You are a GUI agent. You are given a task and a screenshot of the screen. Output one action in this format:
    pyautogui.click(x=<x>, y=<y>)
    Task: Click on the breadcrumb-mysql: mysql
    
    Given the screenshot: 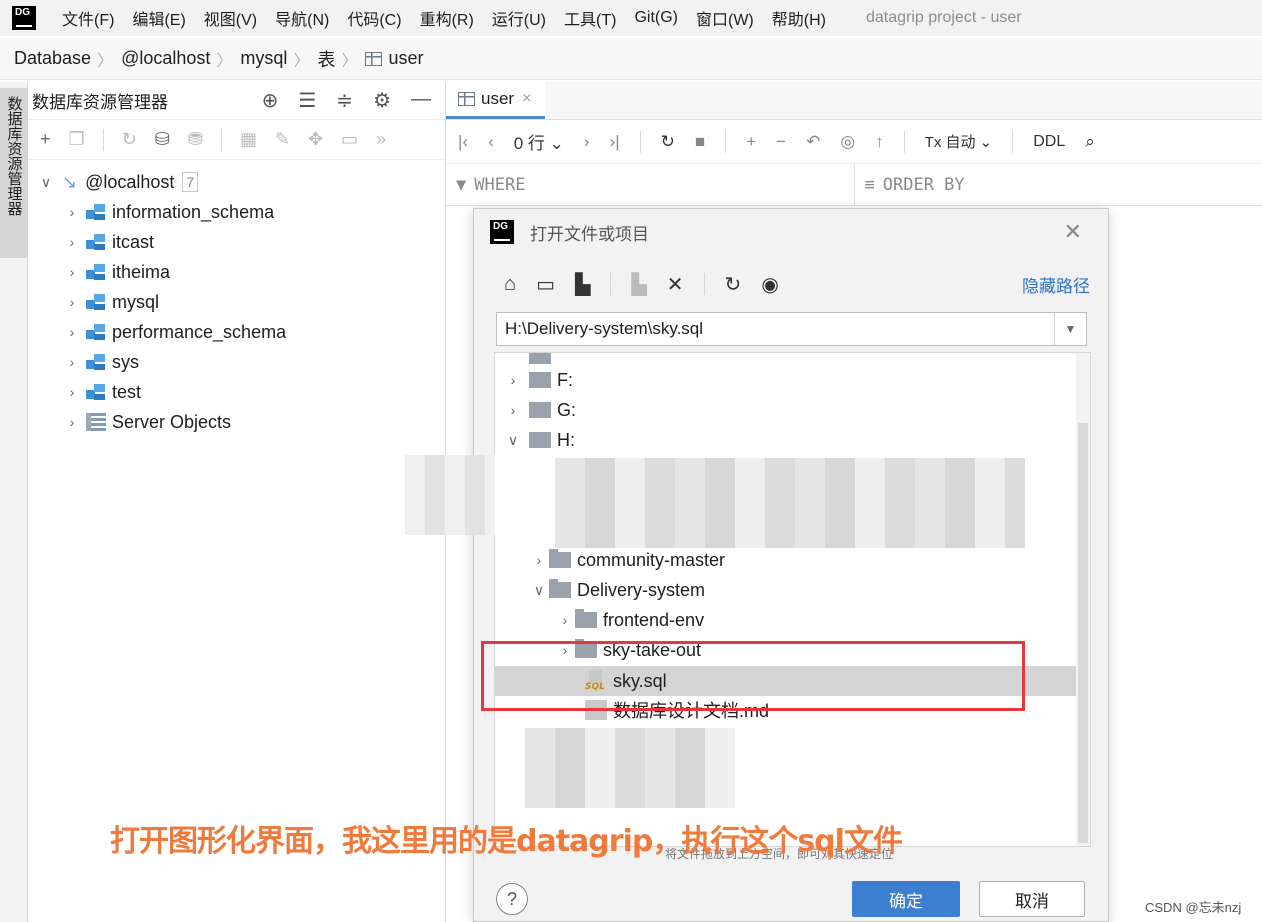 What is the action you would take?
    pyautogui.click(x=263, y=58)
    